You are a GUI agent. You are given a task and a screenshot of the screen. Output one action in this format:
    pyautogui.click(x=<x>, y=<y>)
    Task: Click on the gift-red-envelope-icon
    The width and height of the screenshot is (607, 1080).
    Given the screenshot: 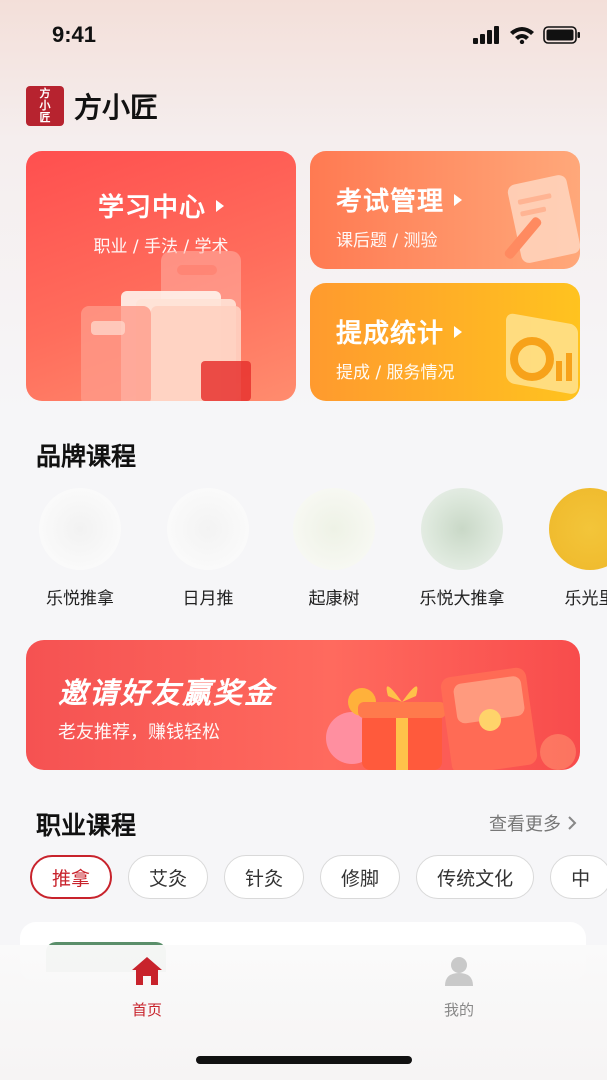 What is the action you would take?
    pyautogui.click(x=451, y=718)
    